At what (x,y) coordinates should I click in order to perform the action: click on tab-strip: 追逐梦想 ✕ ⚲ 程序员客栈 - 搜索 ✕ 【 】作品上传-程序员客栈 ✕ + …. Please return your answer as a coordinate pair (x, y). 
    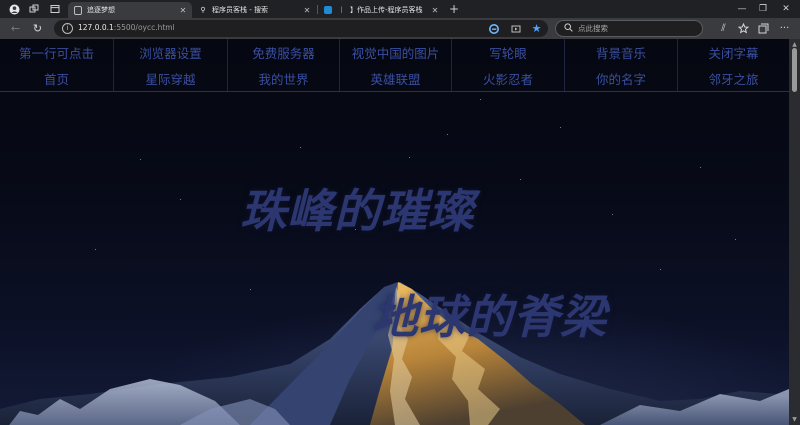
    Looking at the image, I should click on (400, 9).